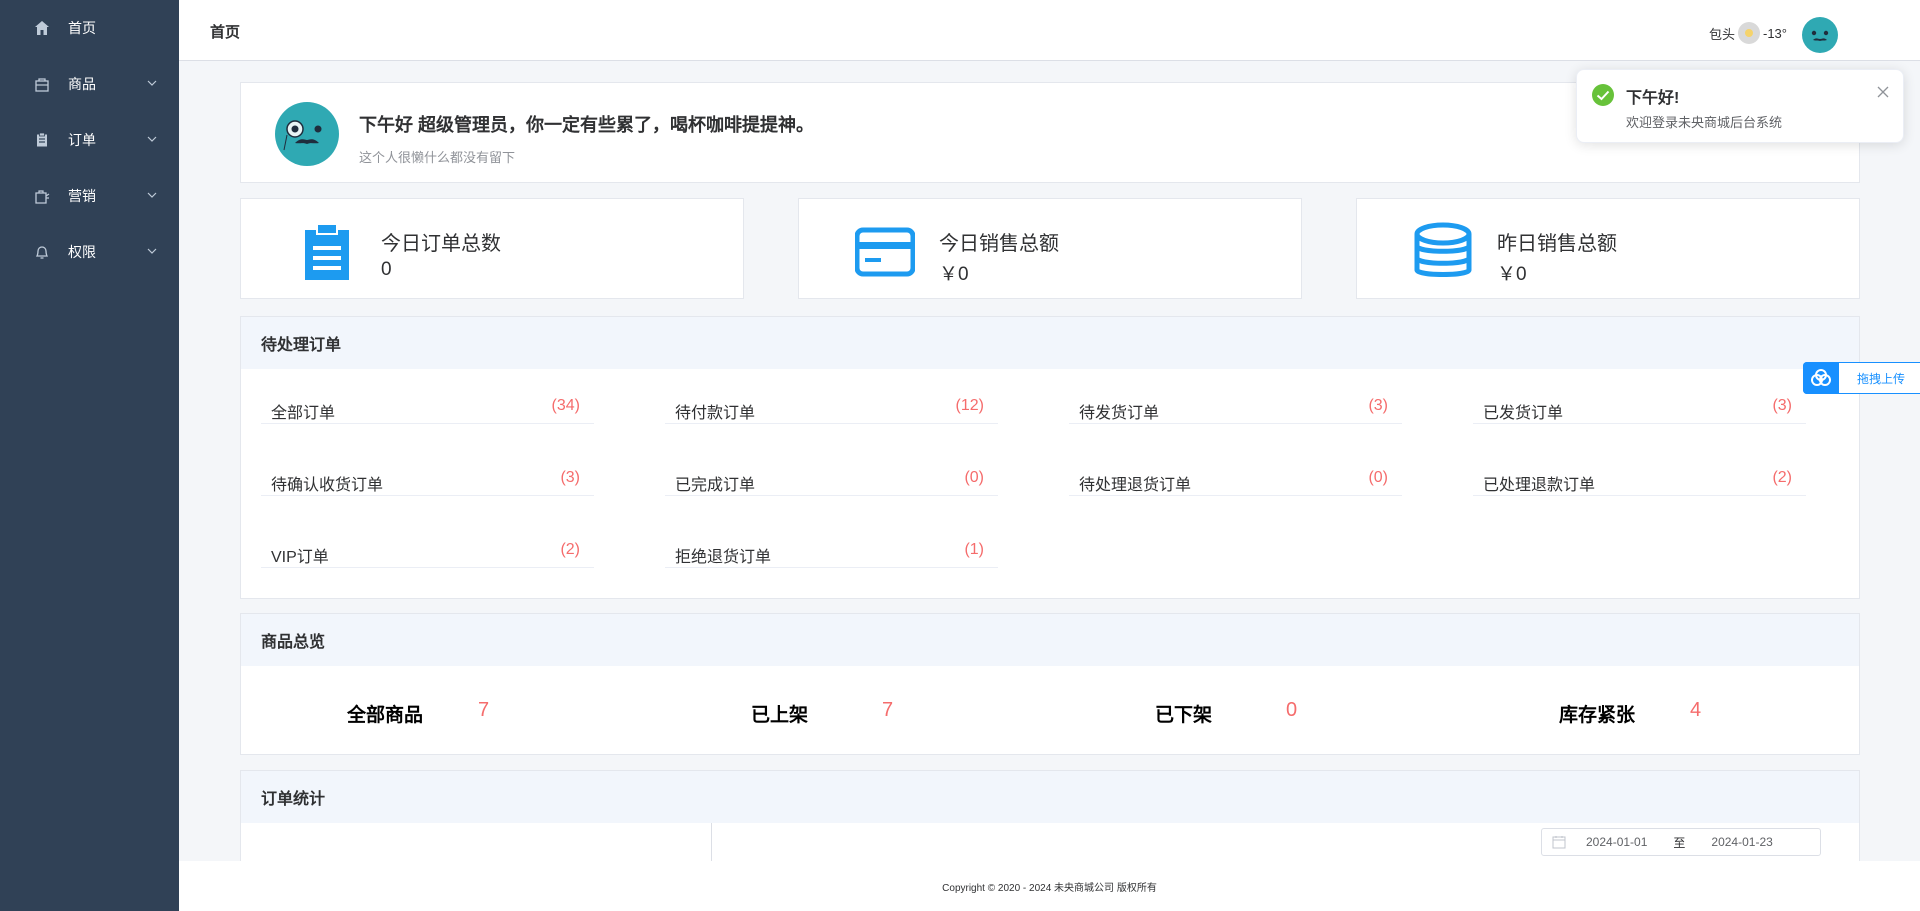 The image size is (1920, 911). Describe the element at coordinates (1616, 842) in the screenshot. I see `date-start-input: 2024-01-01` at that location.